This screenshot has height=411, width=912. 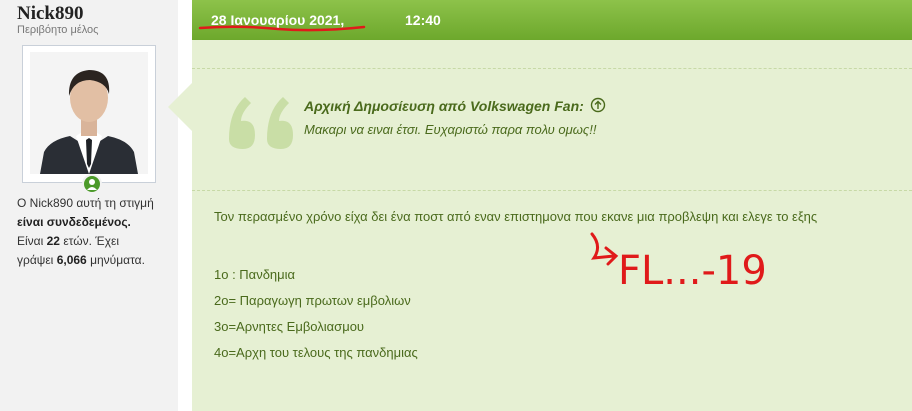 I want to click on online-status: είναι συνδεδεμένος., so click(x=74, y=222).